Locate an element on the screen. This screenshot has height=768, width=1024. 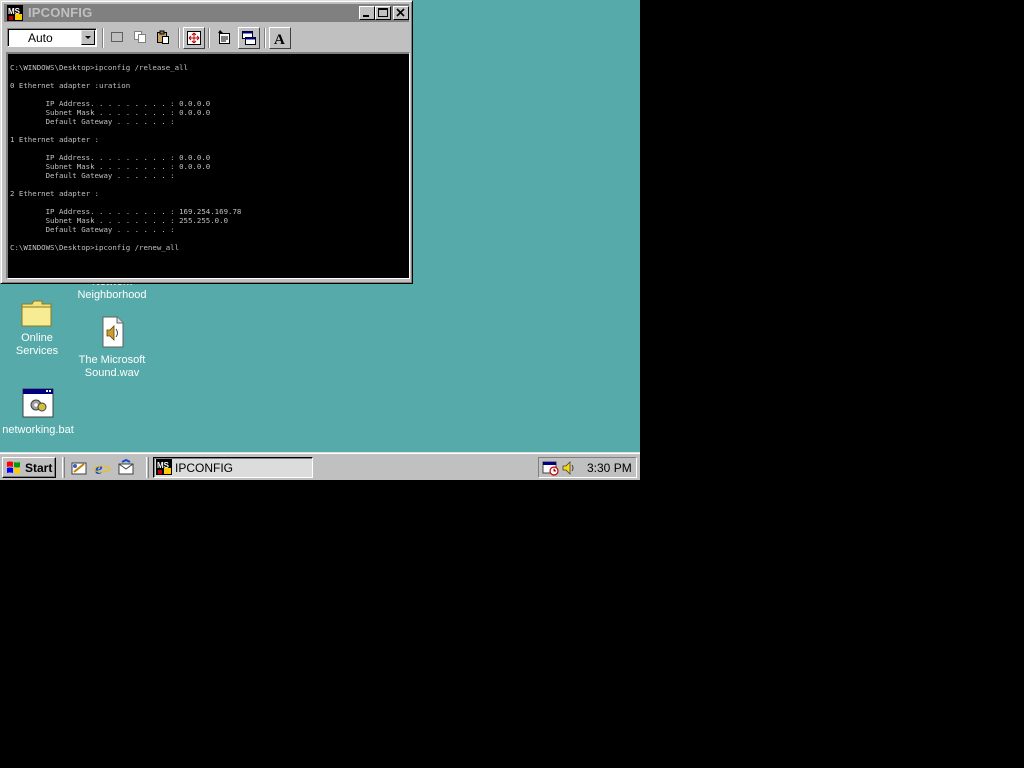
copy-icon is located at coordinates (140, 37).